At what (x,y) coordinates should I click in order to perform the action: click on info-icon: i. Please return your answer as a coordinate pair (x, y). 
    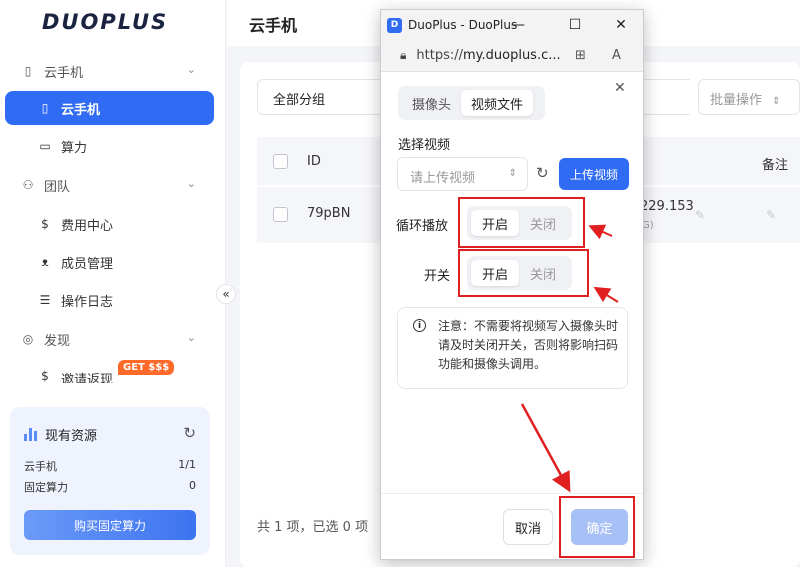
    Looking at the image, I should click on (419, 325).